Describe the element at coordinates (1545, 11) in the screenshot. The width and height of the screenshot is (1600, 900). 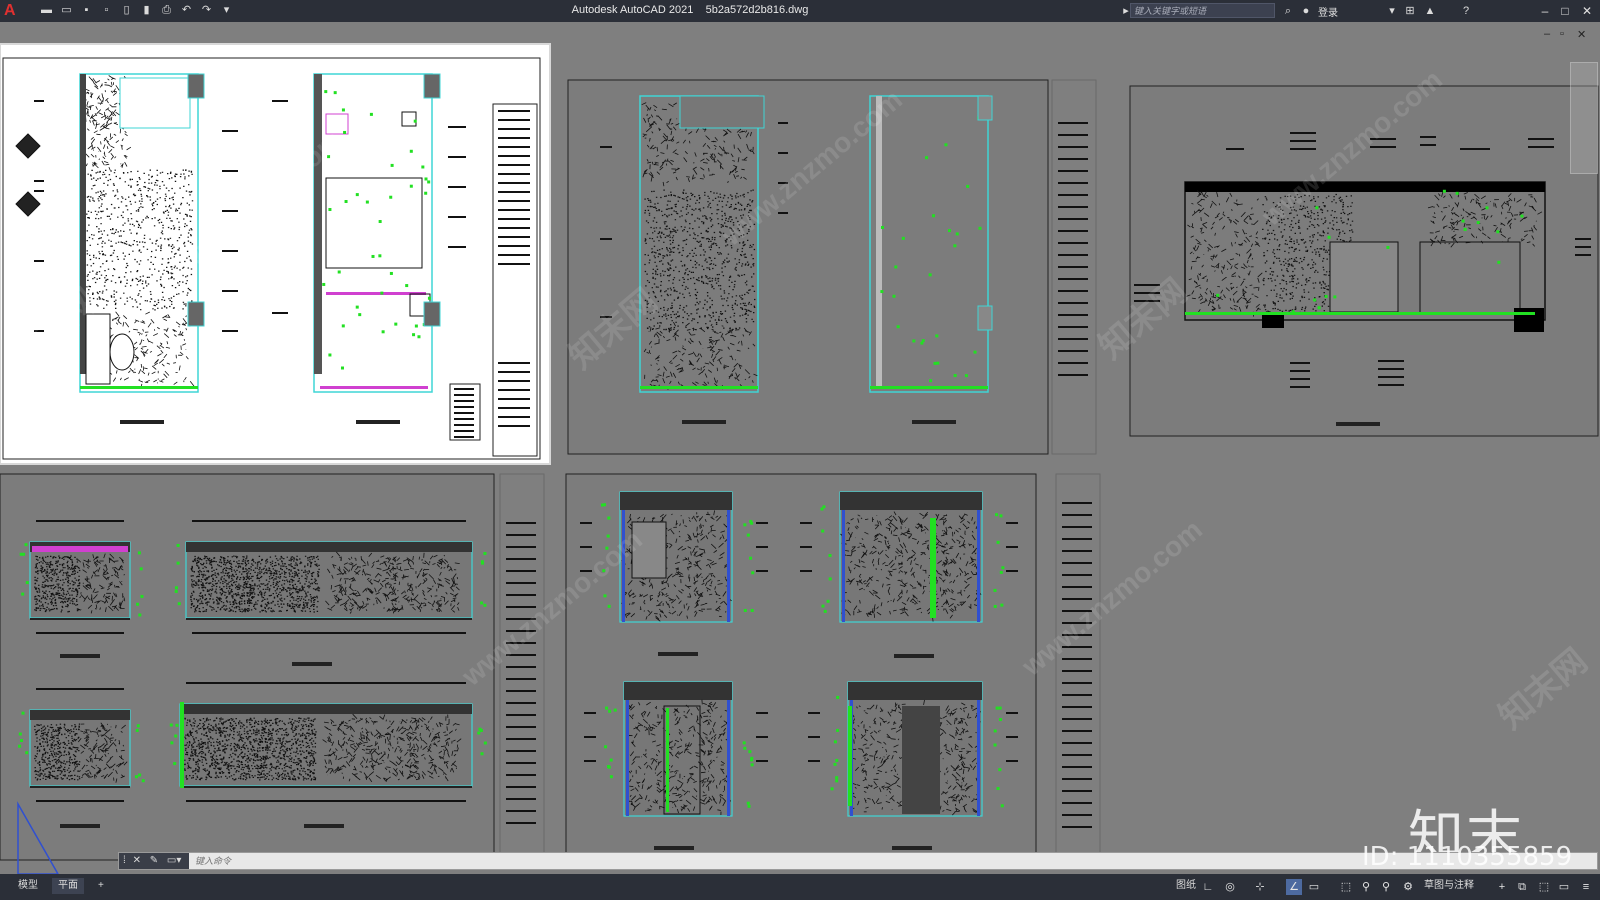
I see `minimize-button: –` at that location.